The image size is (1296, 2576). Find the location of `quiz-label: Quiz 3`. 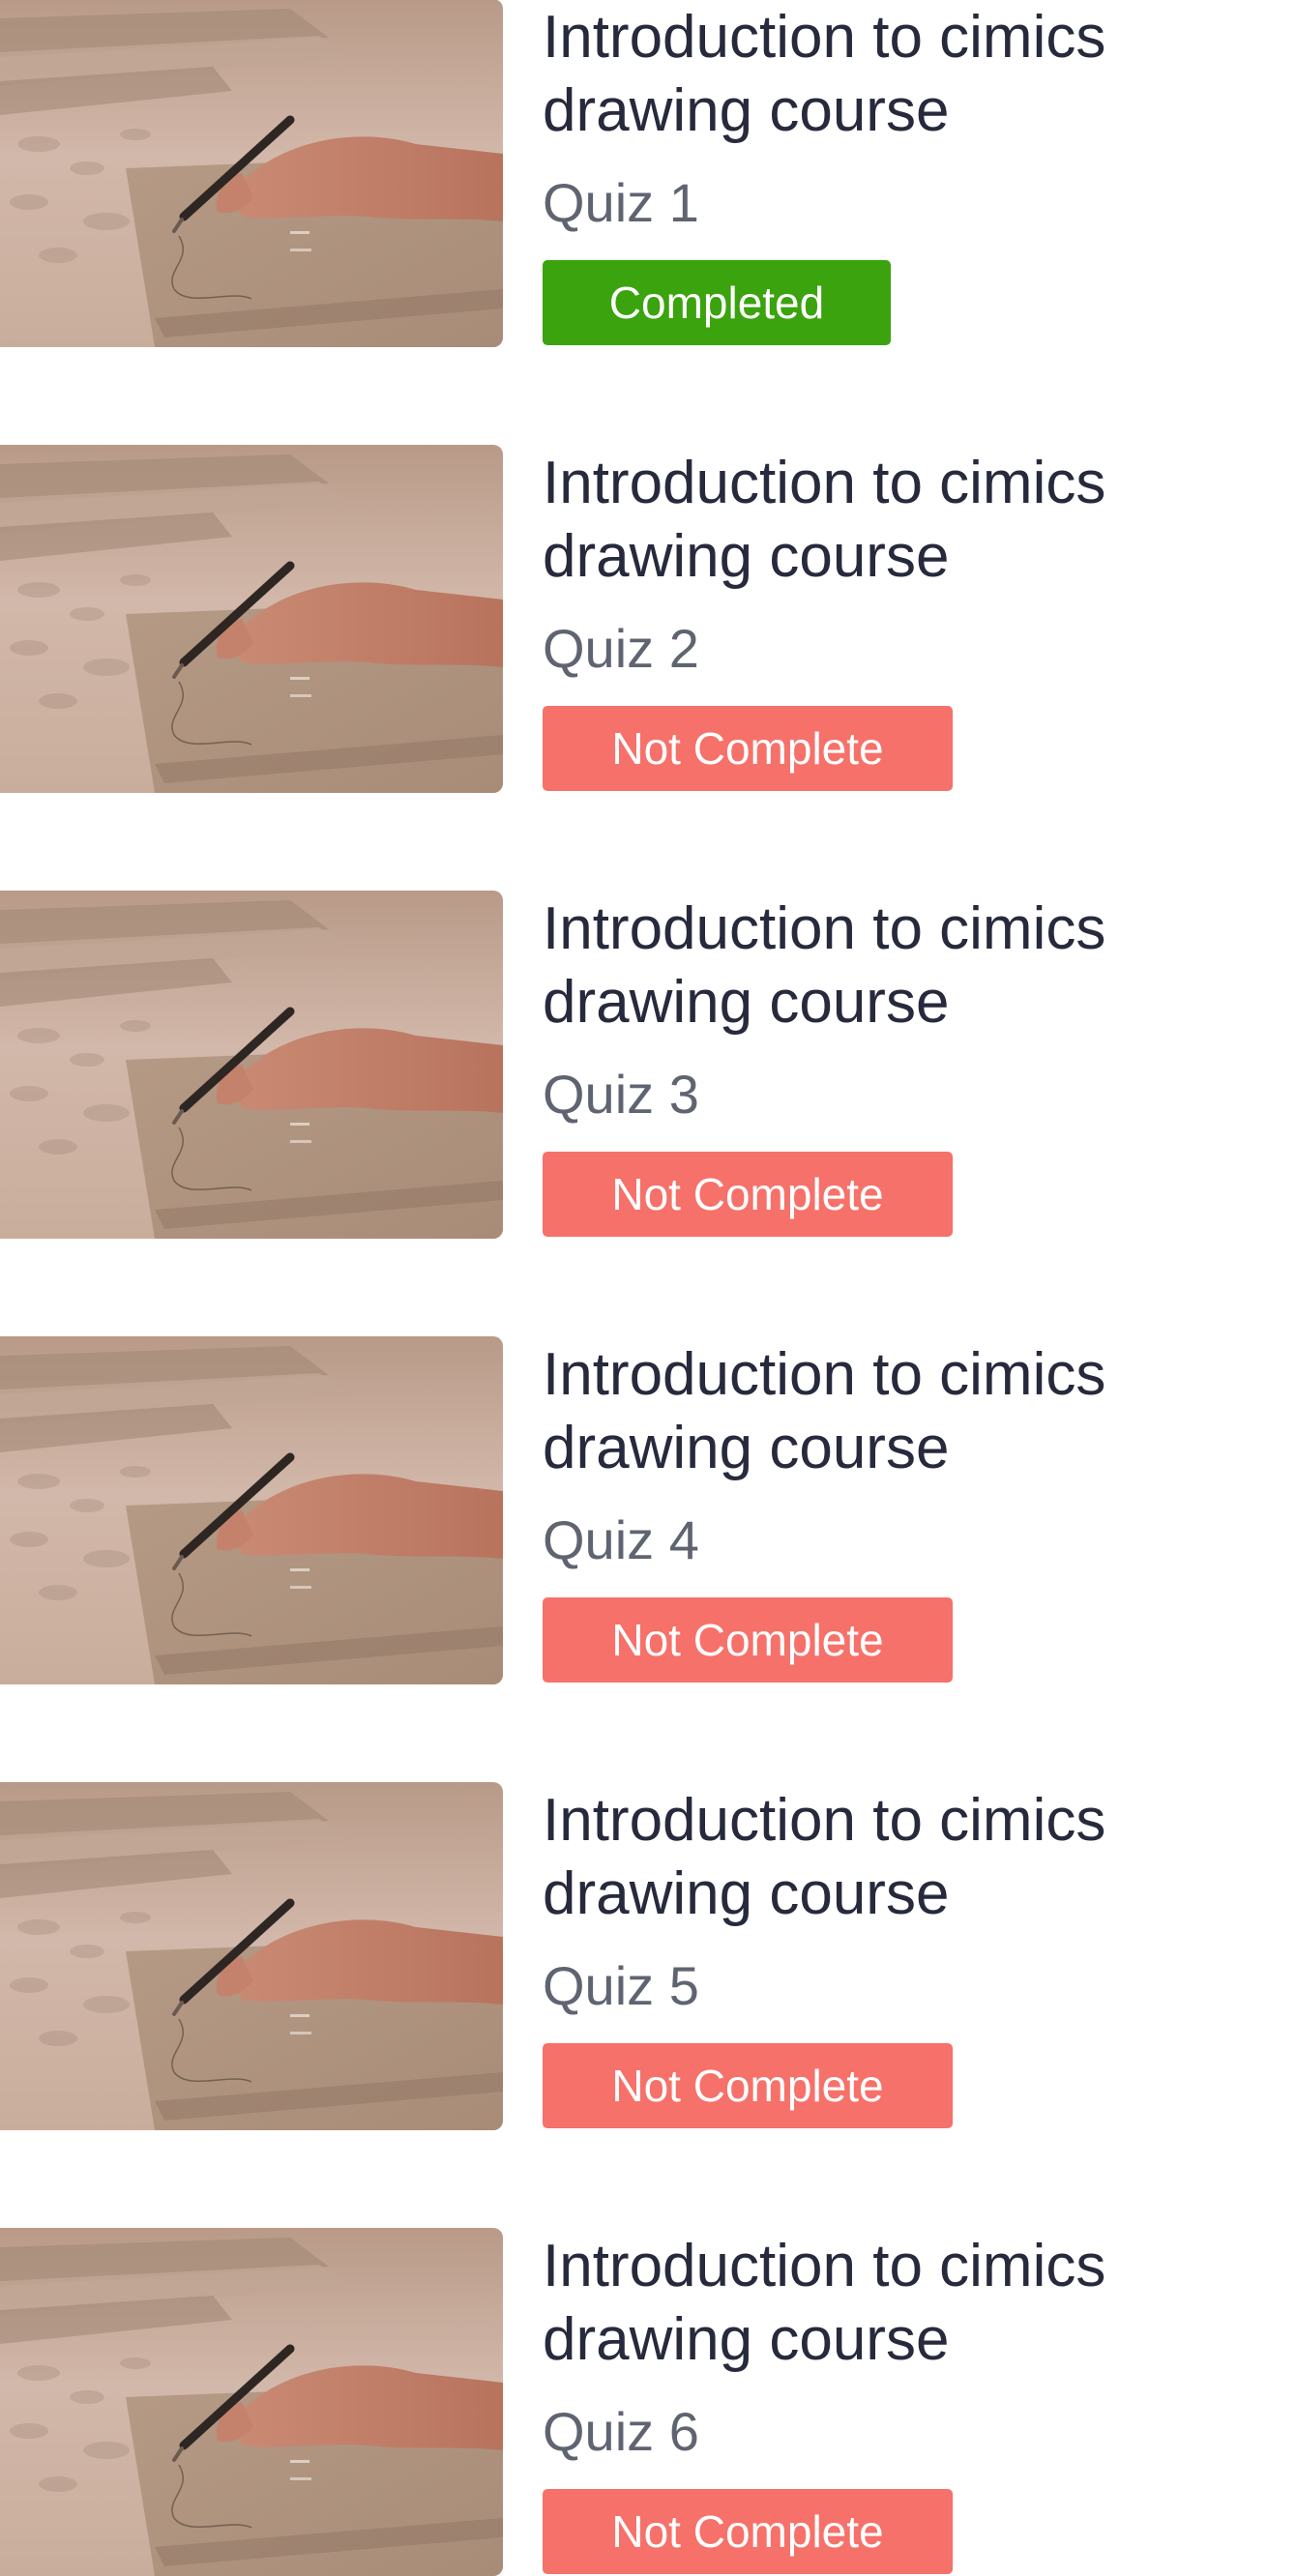

quiz-label: Quiz 3 is located at coordinates (621, 1094).